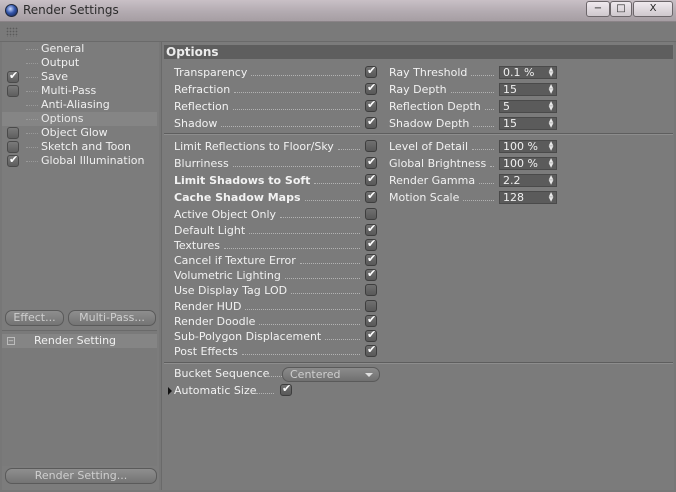 Image resolution: width=676 pixels, height=492 pixels. Describe the element at coordinates (79, 119) in the screenshot. I see `sidebar-item-options: Options` at that location.